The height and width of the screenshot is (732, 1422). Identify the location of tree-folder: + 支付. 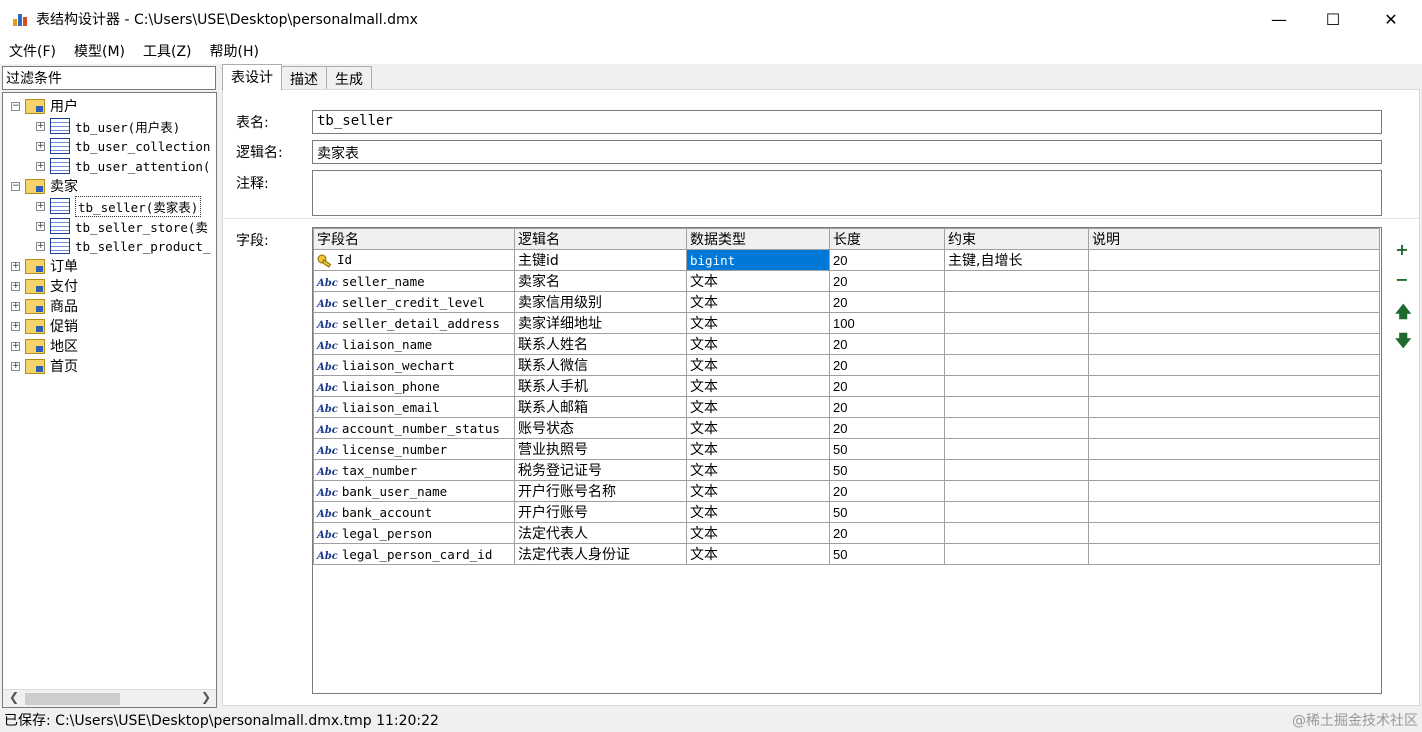
(44, 286).